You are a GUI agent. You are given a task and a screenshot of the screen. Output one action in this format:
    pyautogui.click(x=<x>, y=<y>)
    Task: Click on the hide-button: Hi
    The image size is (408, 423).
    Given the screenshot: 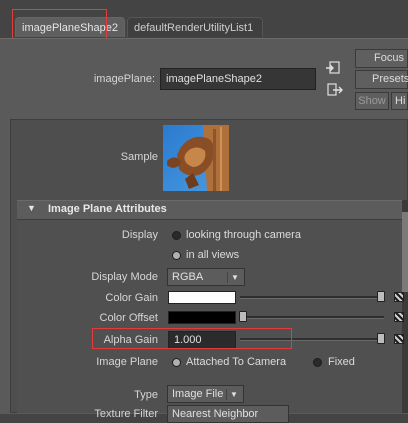 What is the action you would take?
    pyautogui.click(x=399, y=101)
    